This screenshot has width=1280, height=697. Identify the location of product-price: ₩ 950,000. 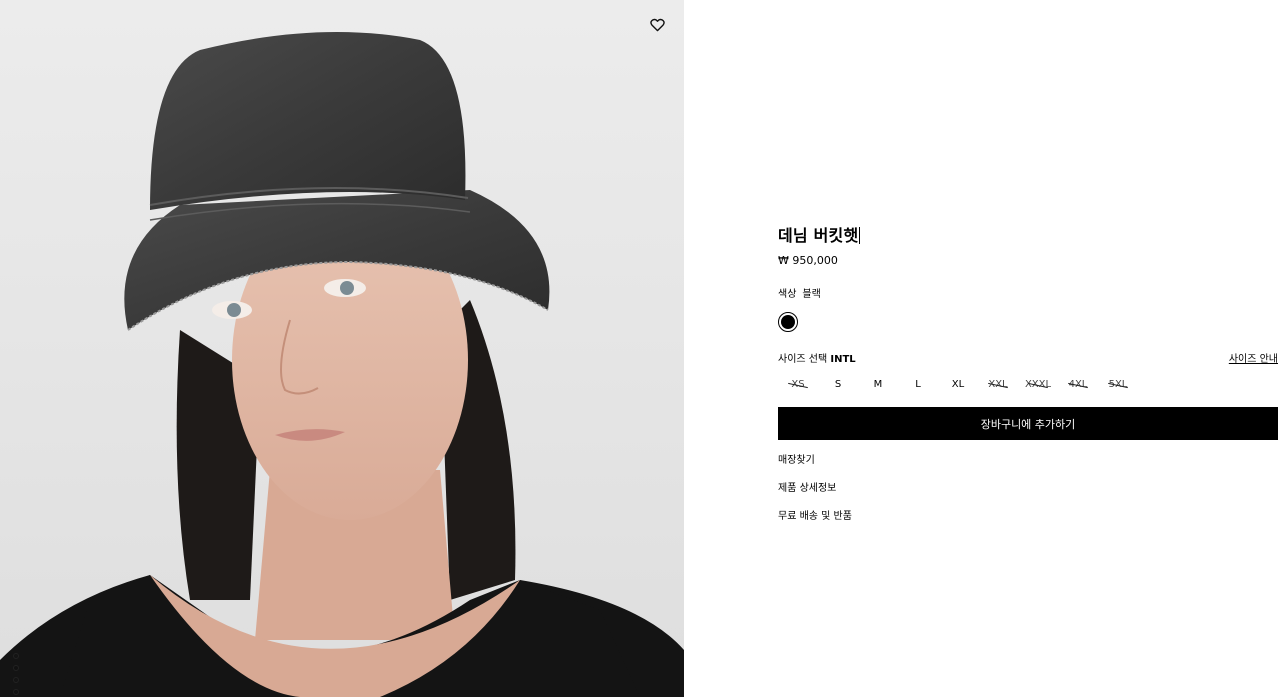
(808, 260).